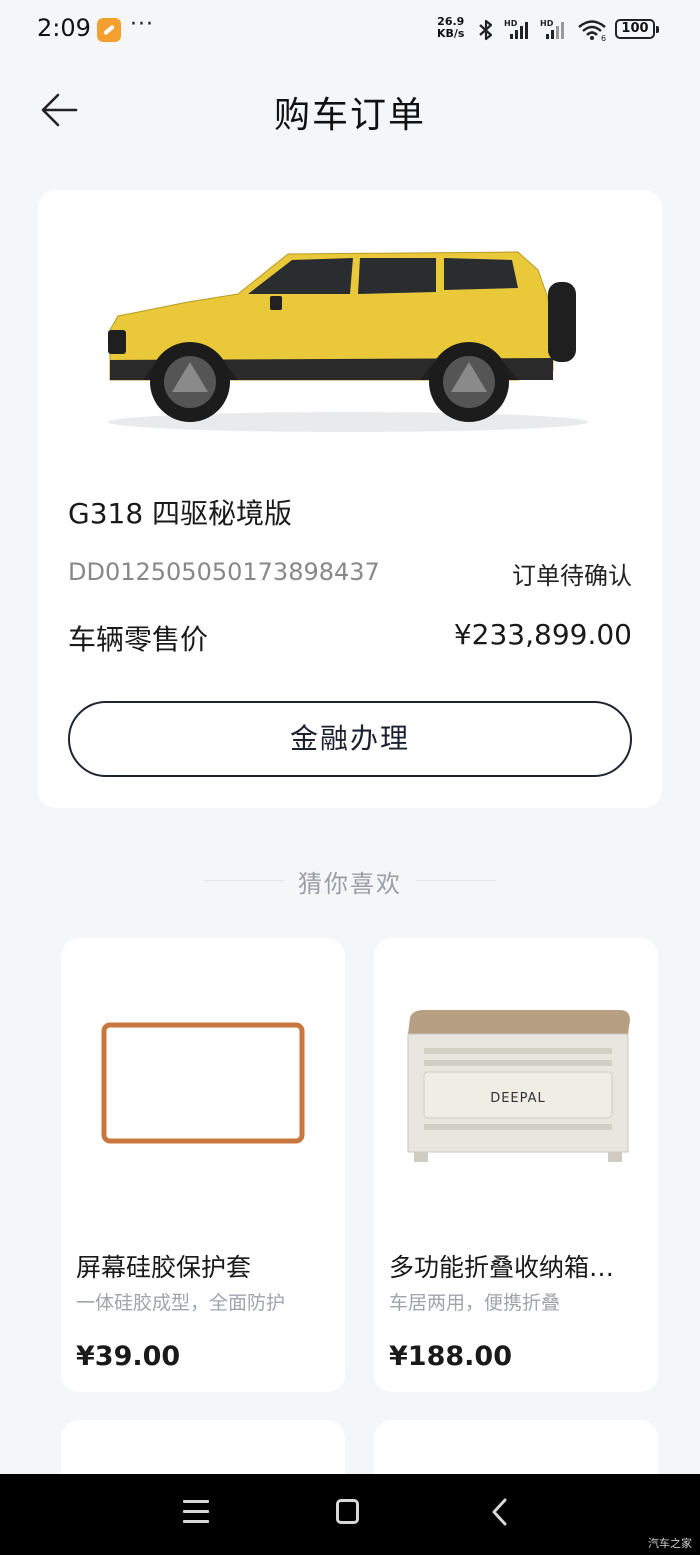 Image resolution: width=700 pixels, height=1555 pixels. Describe the element at coordinates (196, 1515) in the screenshot. I see `recent-apps-icon` at that location.